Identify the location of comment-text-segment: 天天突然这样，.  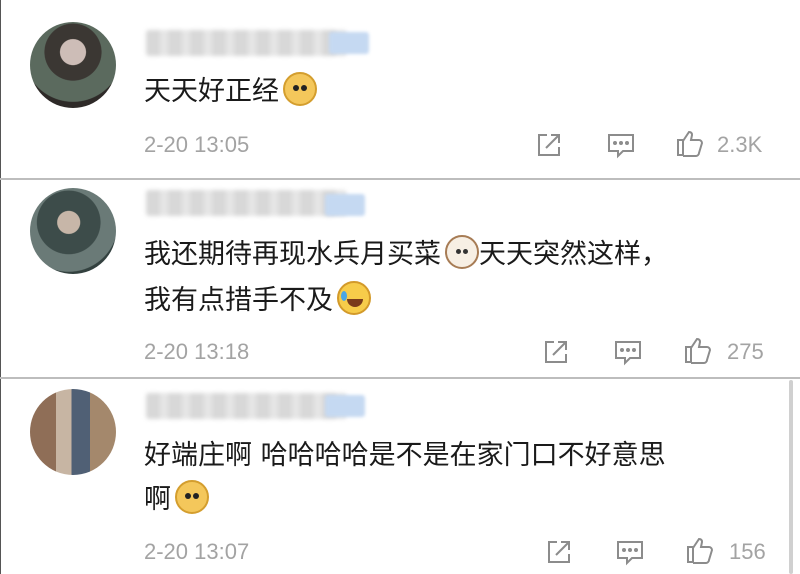
(573, 254).